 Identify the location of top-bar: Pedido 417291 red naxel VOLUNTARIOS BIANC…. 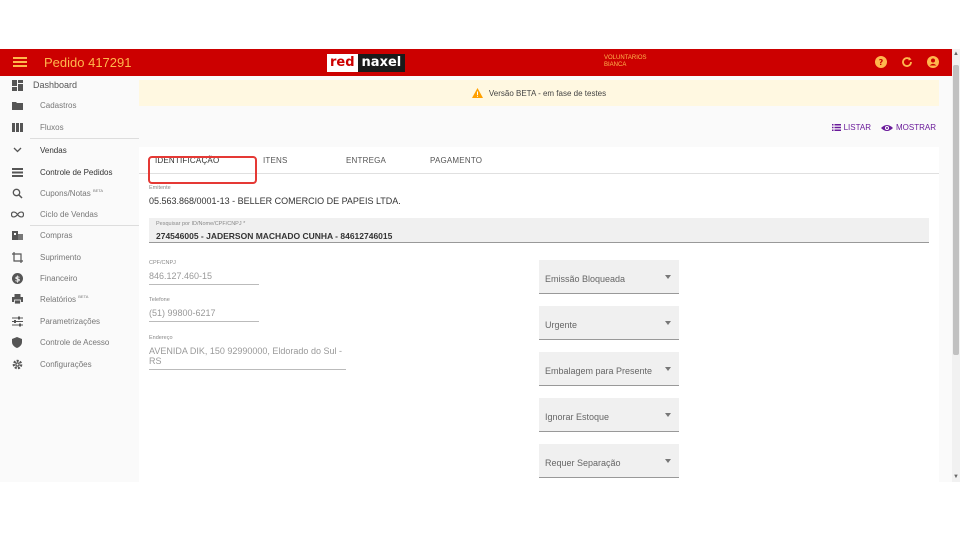
(476, 62).